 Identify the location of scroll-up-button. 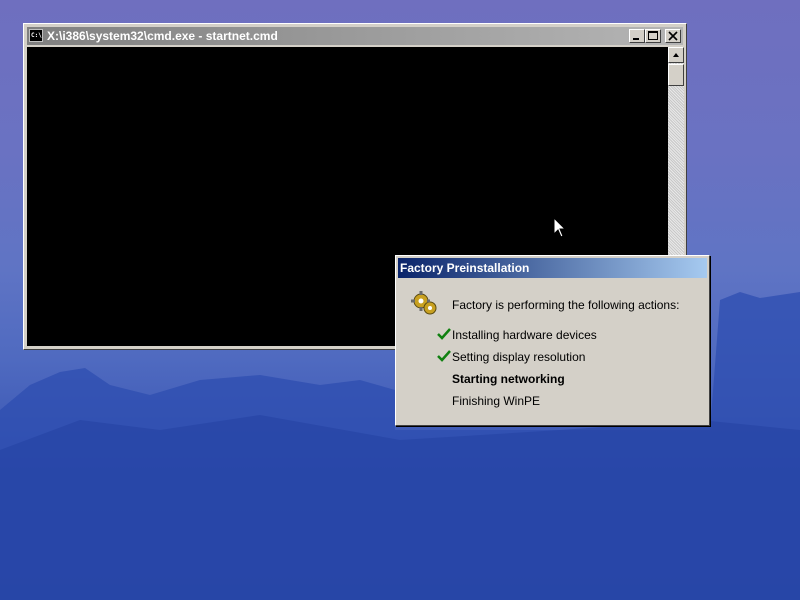
(676, 55).